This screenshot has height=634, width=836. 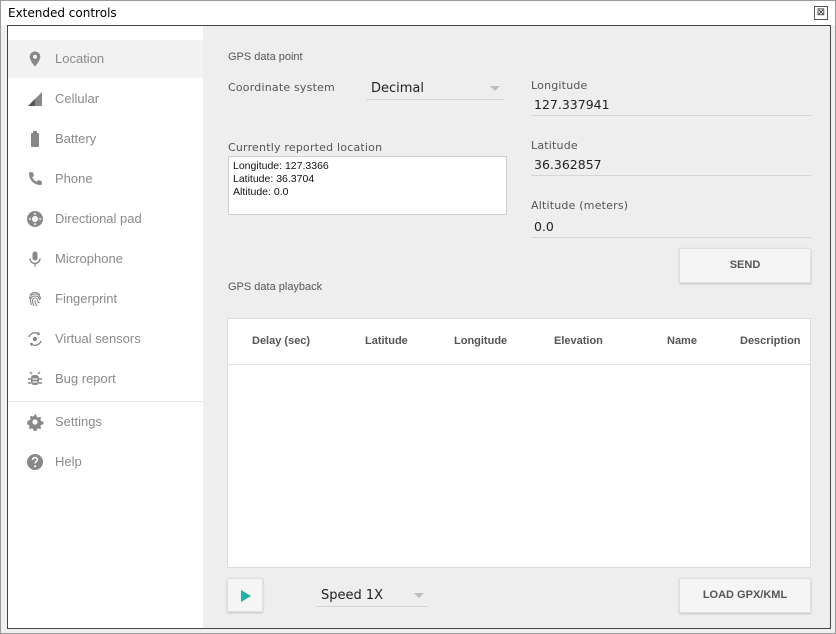 What do you see at coordinates (105, 462) in the screenshot?
I see `sidebar-item-help: Help` at bounding box center [105, 462].